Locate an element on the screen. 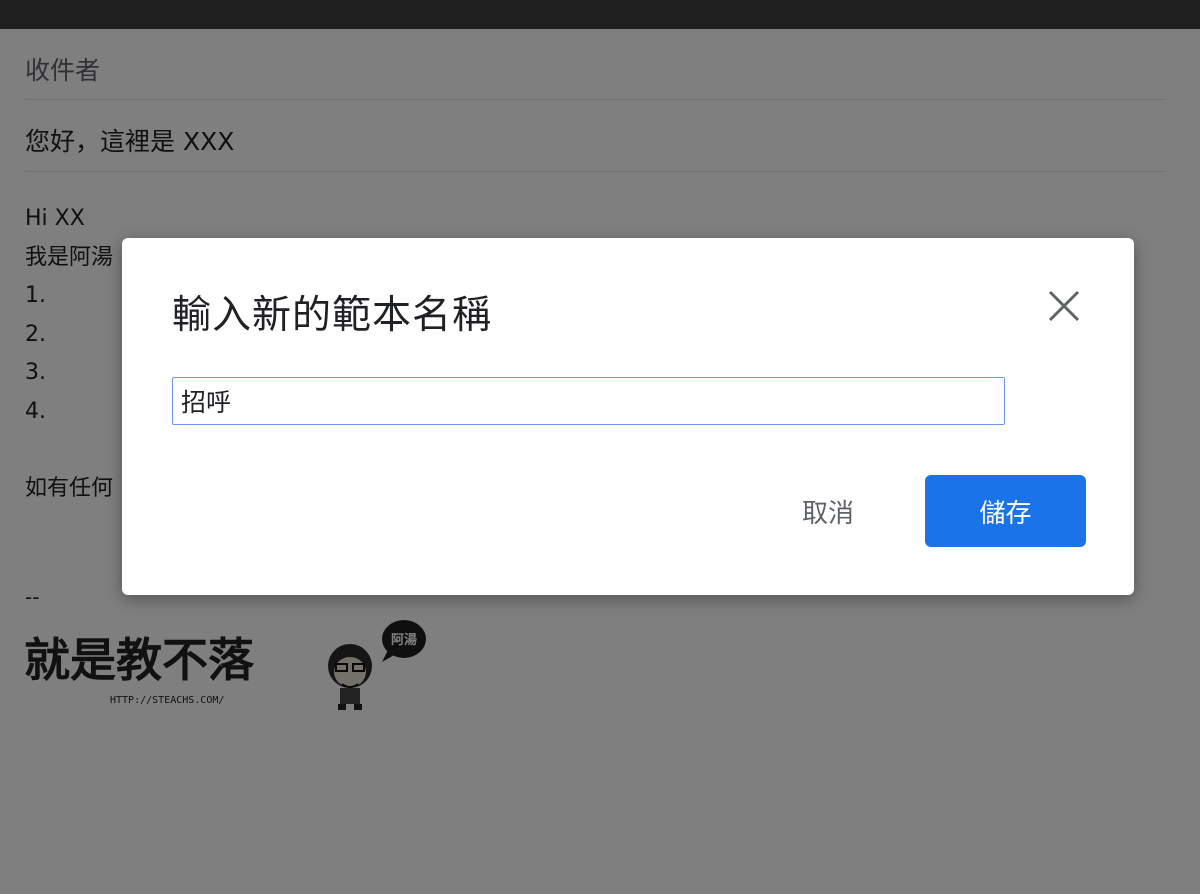 The image size is (1200, 894). cancel-button: 取消 is located at coordinates (828, 511).